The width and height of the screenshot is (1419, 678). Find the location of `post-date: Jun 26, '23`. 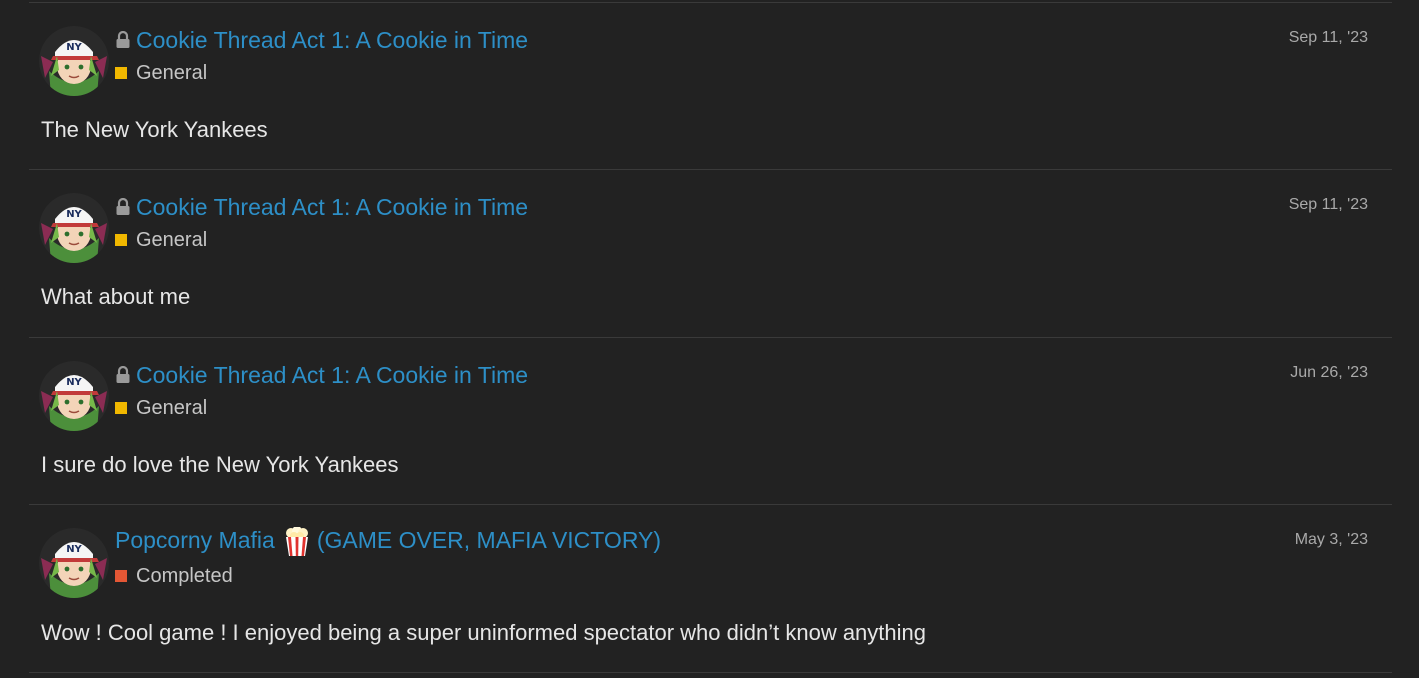

post-date: Jun 26, '23 is located at coordinates (1329, 373).